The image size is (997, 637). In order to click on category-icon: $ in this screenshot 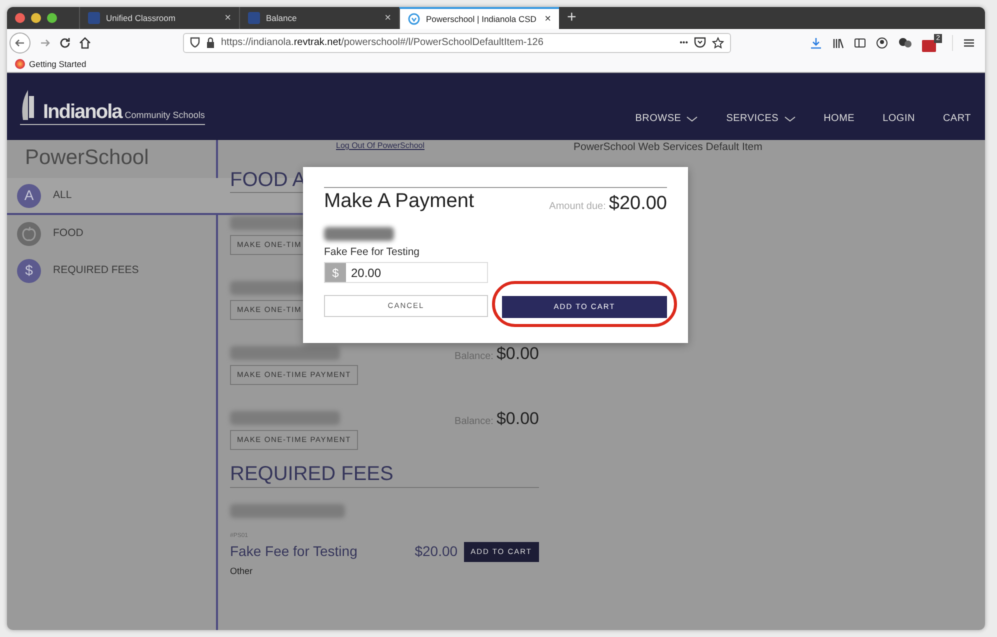, I will do `click(29, 270)`.